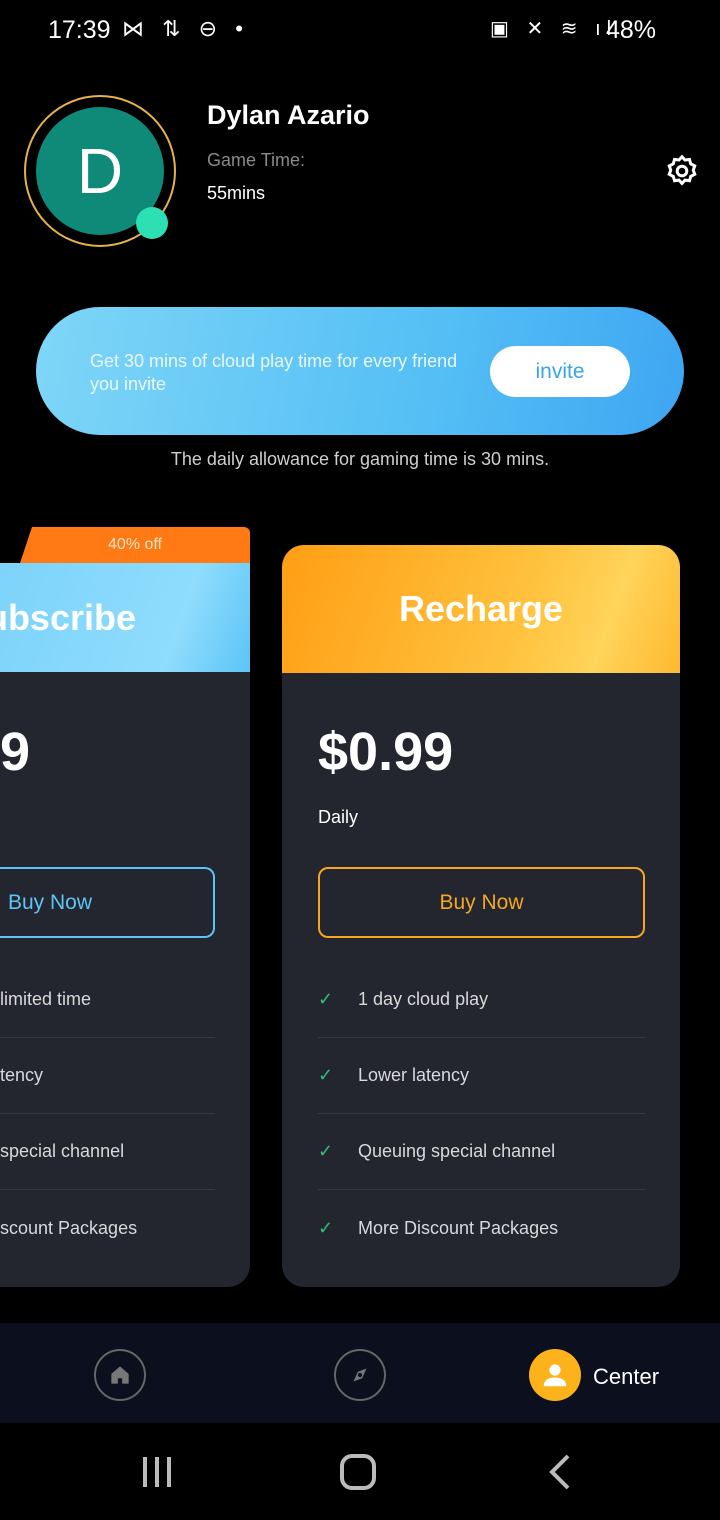 Image resolution: width=720 pixels, height=1520 pixels. I want to click on feature-item: limited time, so click(107, 1000).